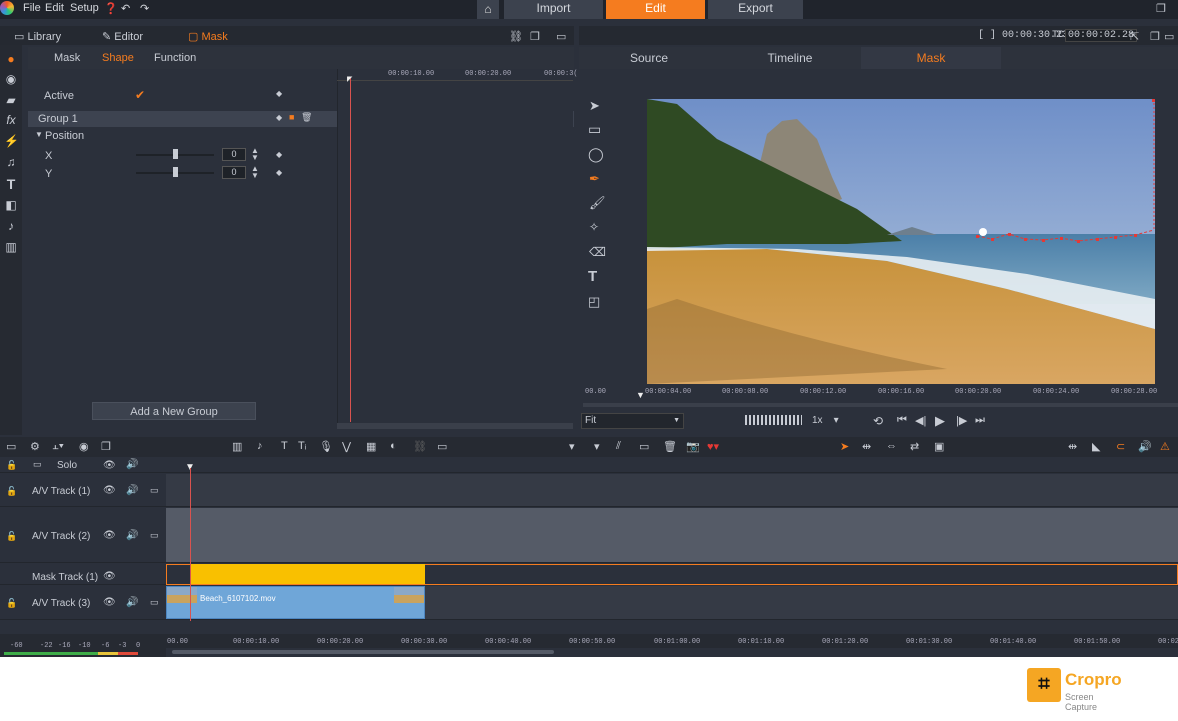  Describe the element at coordinates (84, 446) in the screenshot. I see `record-icon: ◉` at that location.